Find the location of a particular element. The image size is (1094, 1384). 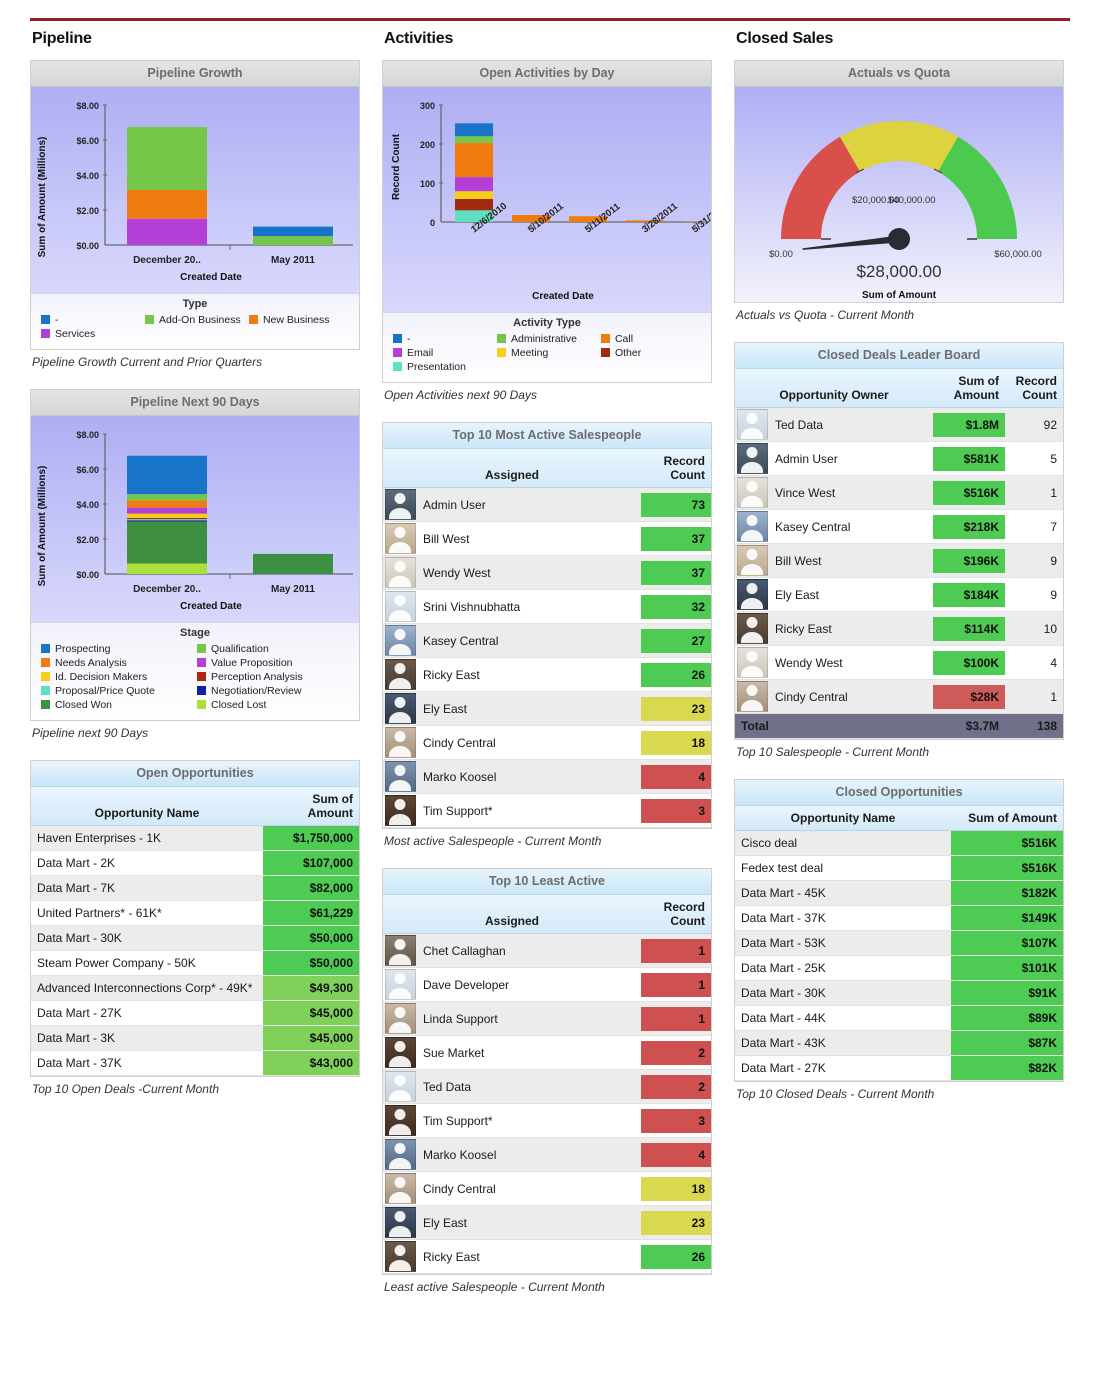

table-title-most-active: Top 10 Most Active Salespeople is located at coordinates (547, 436).